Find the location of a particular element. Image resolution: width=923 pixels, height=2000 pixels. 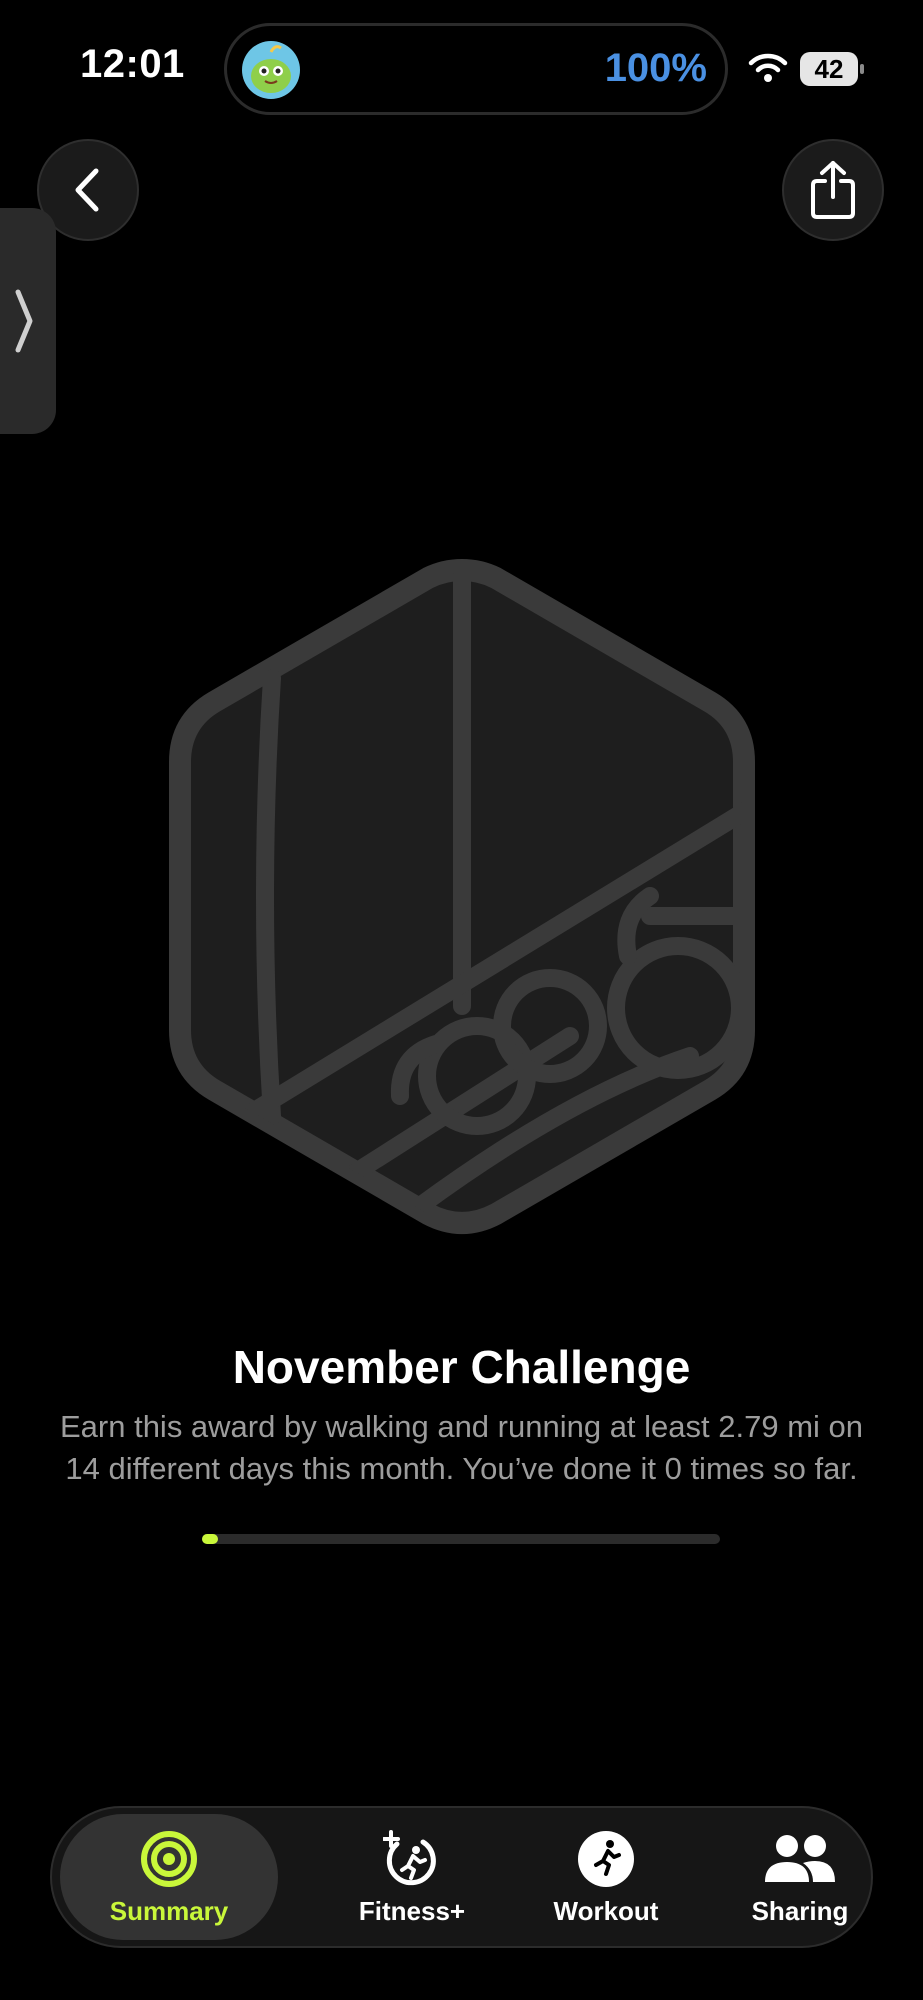

tab-sharing: Sharing is located at coordinates (800, 1877).